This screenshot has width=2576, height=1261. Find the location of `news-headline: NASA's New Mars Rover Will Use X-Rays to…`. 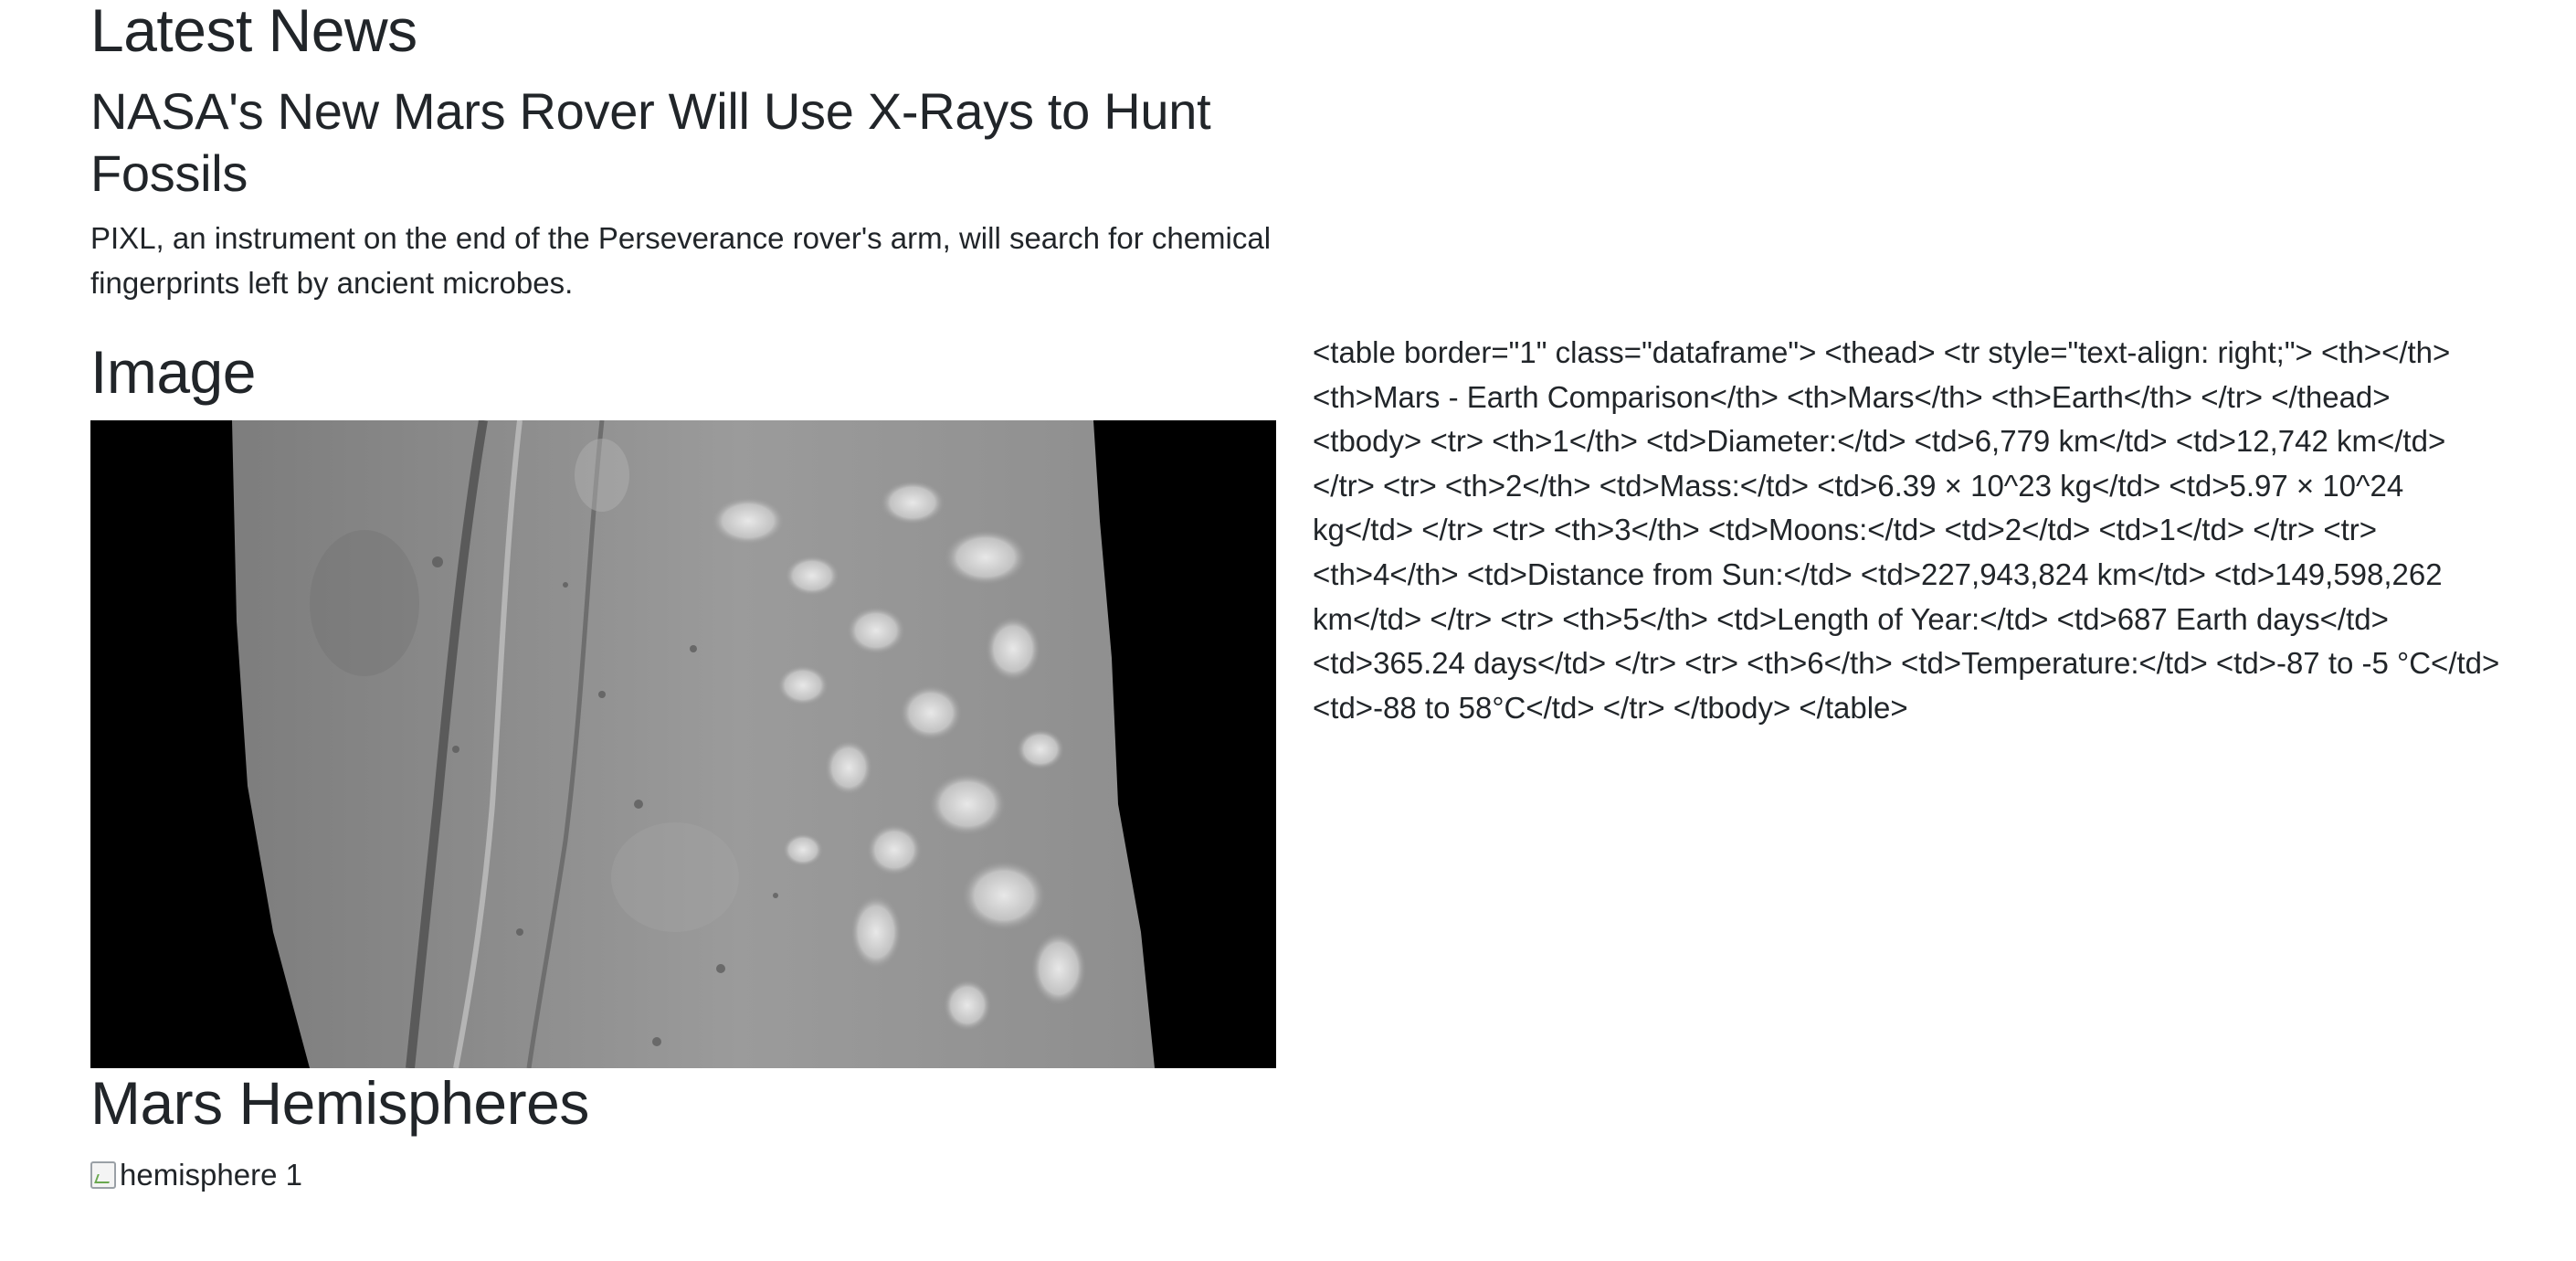

news-headline: NASA's New Mars Rover Will Use X-Rays to… is located at coordinates (650, 142).